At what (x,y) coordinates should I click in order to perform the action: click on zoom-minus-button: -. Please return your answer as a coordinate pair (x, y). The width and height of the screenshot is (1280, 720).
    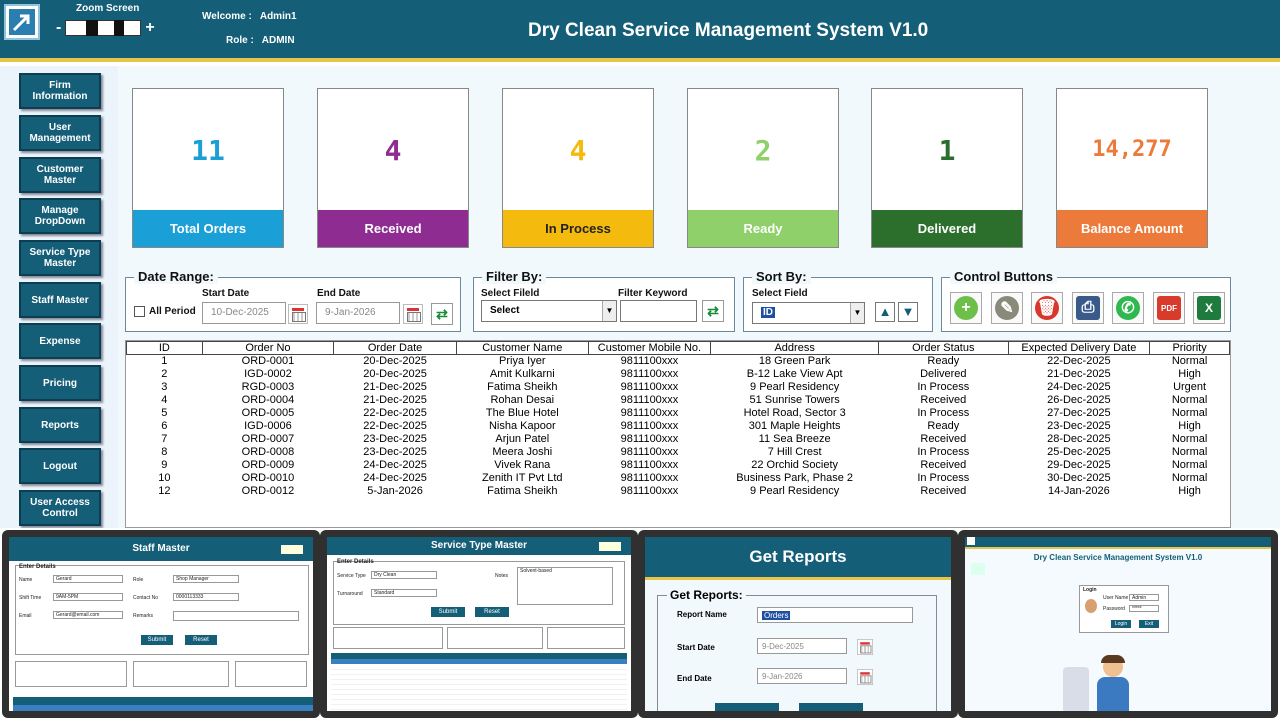
    Looking at the image, I should click on (58, 28).